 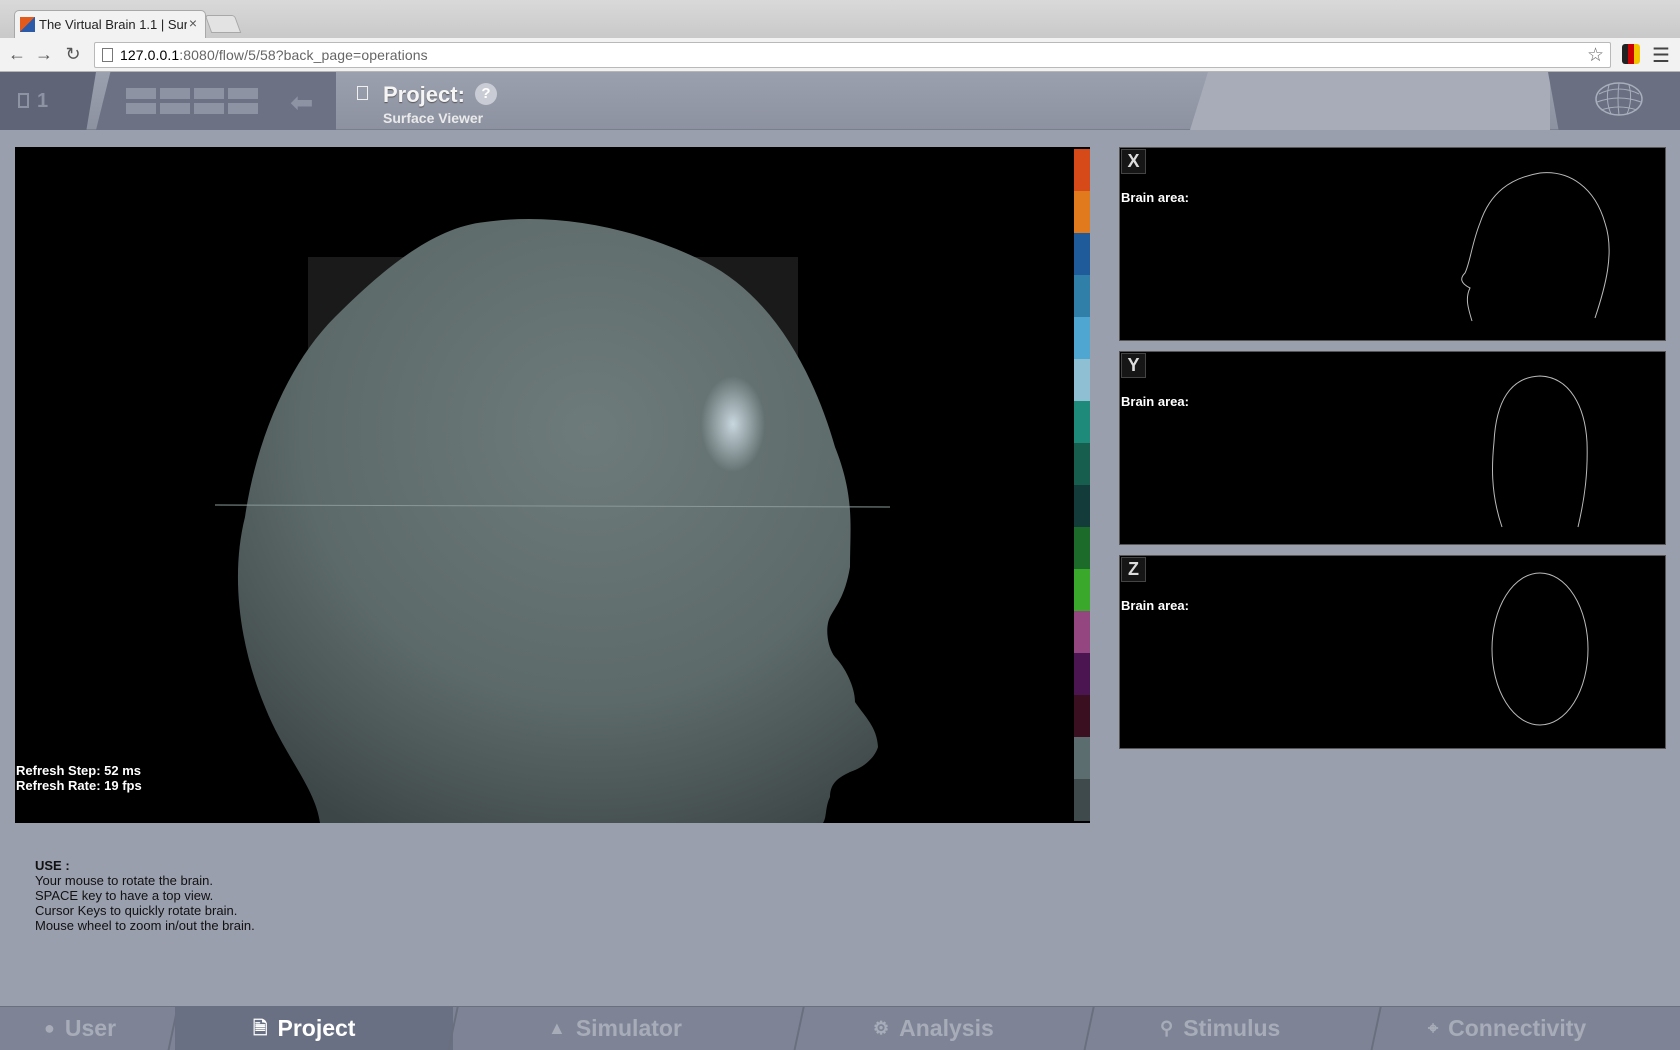 I want to click on activation-hotspot, so click(x=733, y=424).